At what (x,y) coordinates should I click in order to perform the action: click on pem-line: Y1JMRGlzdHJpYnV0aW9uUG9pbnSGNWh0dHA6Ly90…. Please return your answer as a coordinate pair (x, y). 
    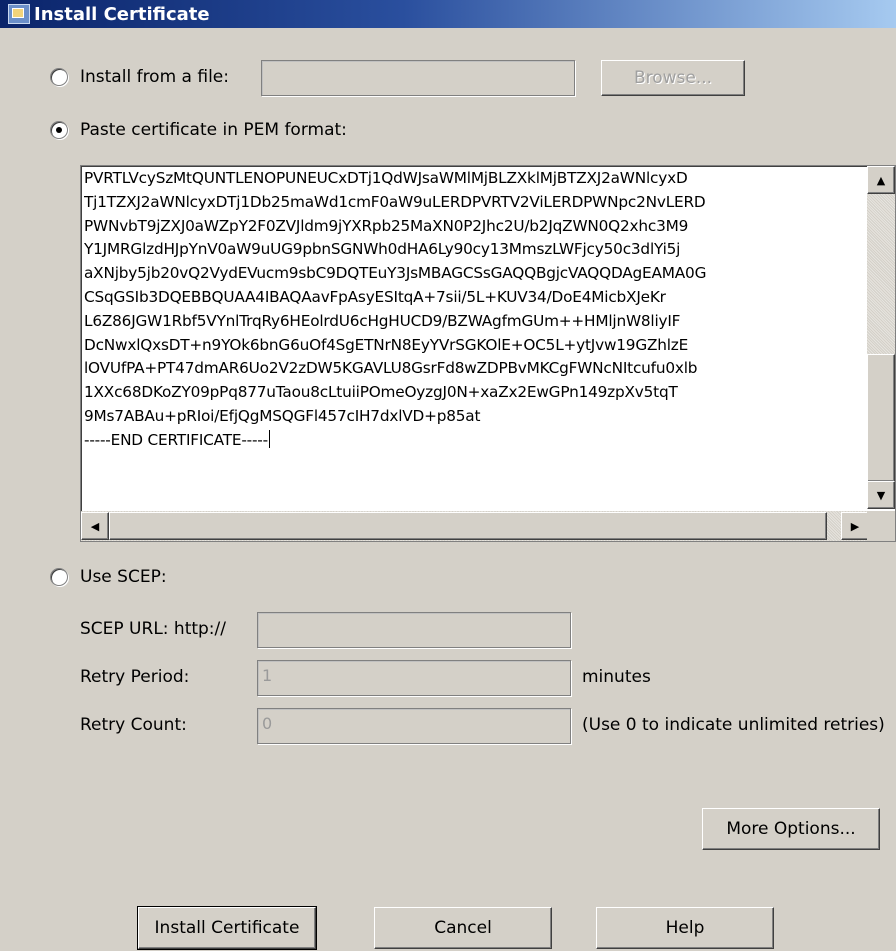
    Looking at the image, I should click on (382, 249).